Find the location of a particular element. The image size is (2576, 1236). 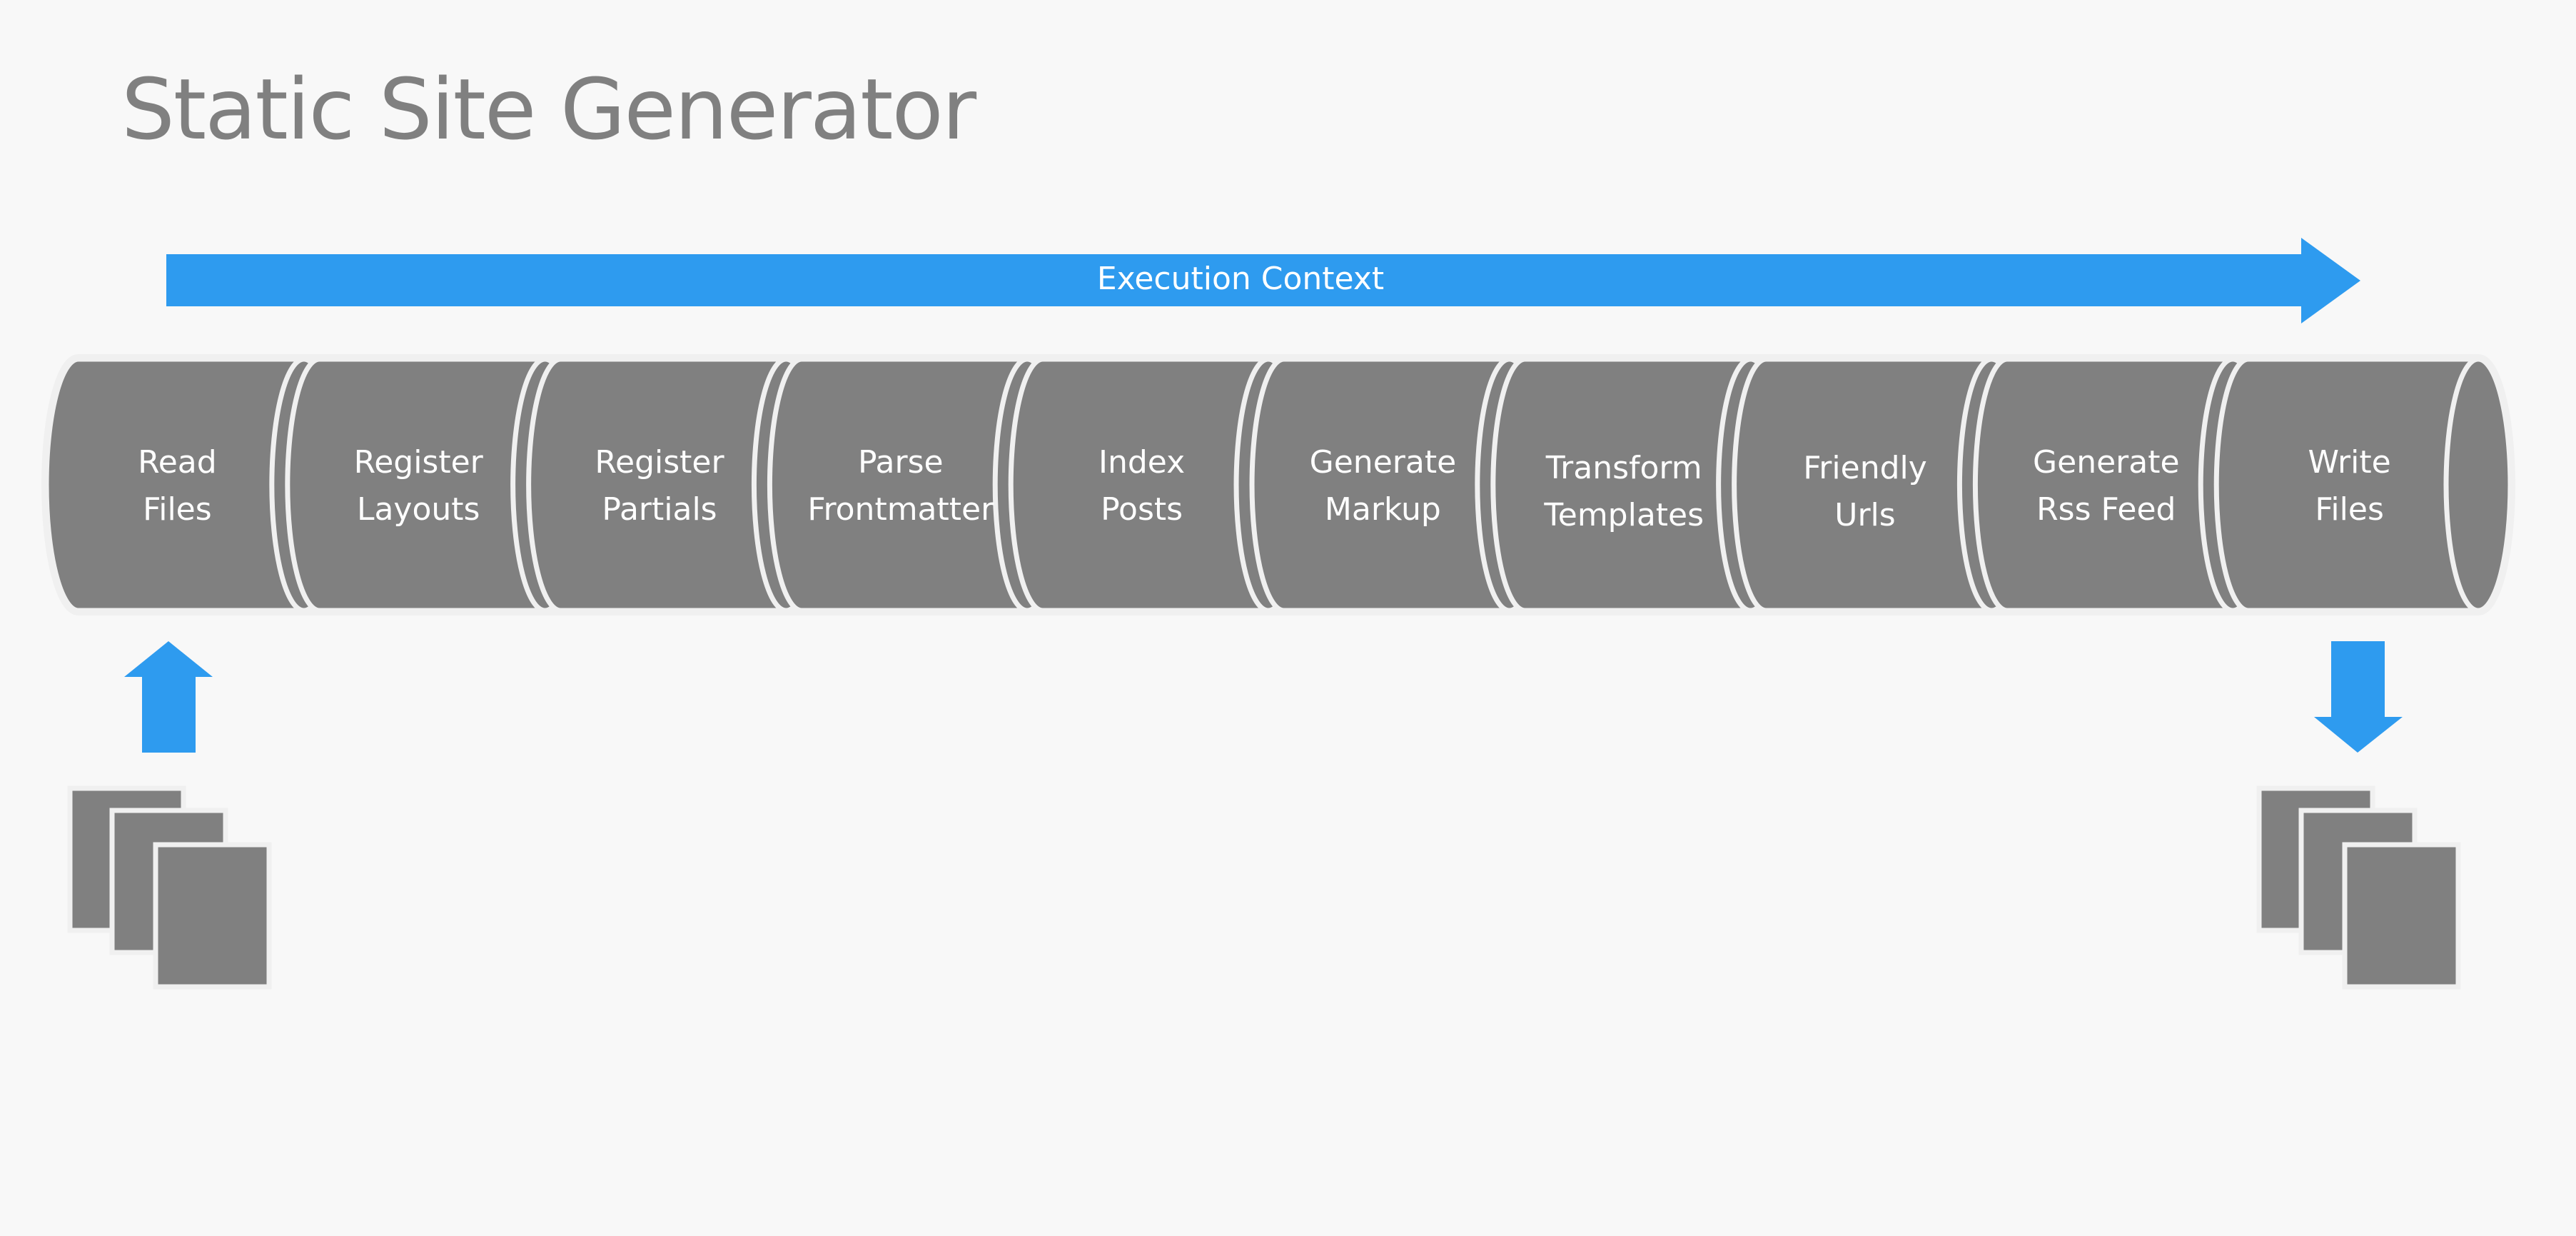

arrow-up-icon is located at coordinates (168, 697).